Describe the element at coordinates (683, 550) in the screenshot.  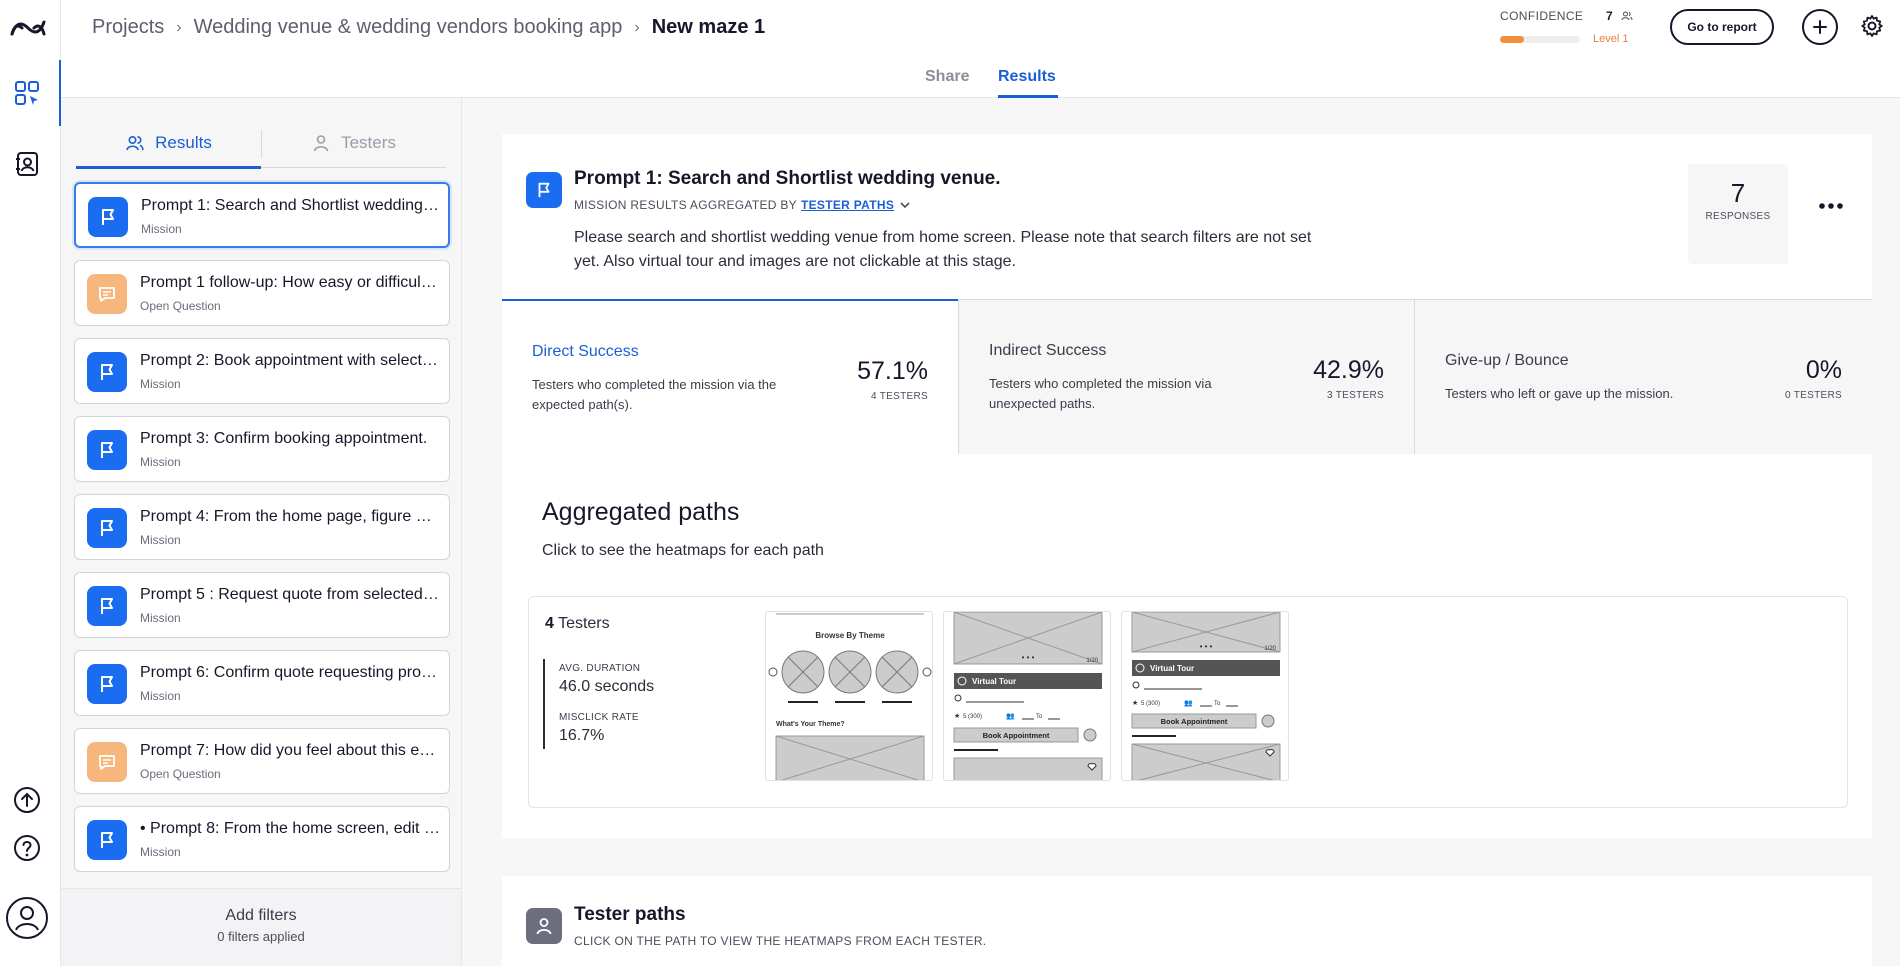
I see `aggregated-paths-subheading: Click to see the heatmaps for each path` at that location.